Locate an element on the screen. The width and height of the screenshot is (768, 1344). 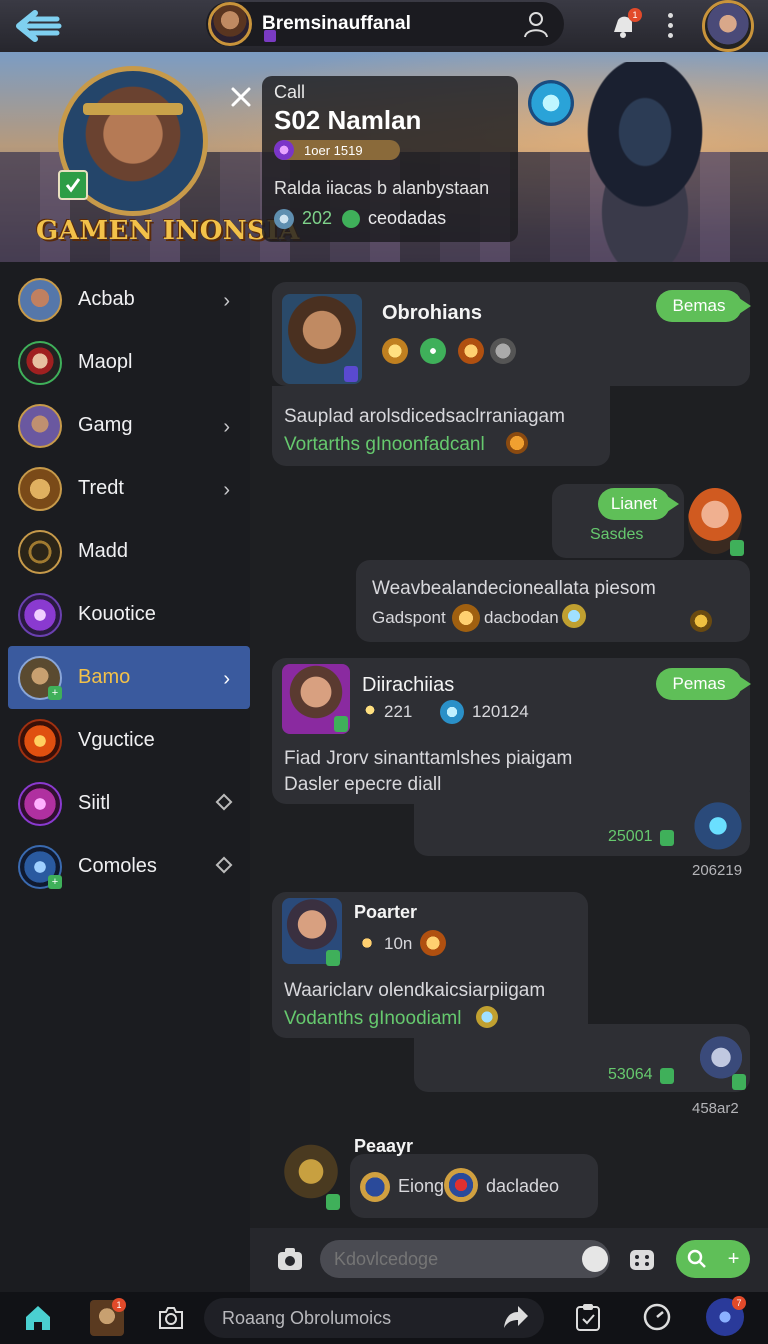
stat-count: 202 is located at coordinates (317, 218).